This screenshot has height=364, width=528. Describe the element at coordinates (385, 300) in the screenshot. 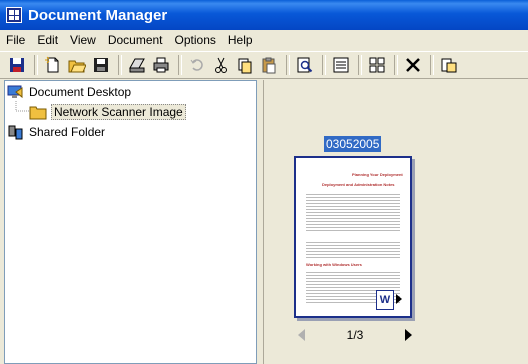

I see `word-document-icon: W` at that location.